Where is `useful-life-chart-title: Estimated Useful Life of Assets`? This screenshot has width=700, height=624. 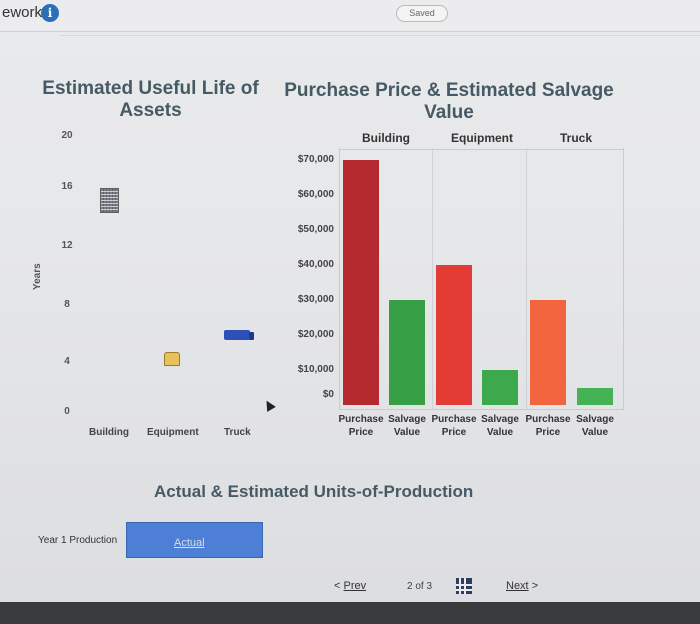 useful-life-chart-title: Estimated Useful Life of Assets is located at coordinates (150, 99).